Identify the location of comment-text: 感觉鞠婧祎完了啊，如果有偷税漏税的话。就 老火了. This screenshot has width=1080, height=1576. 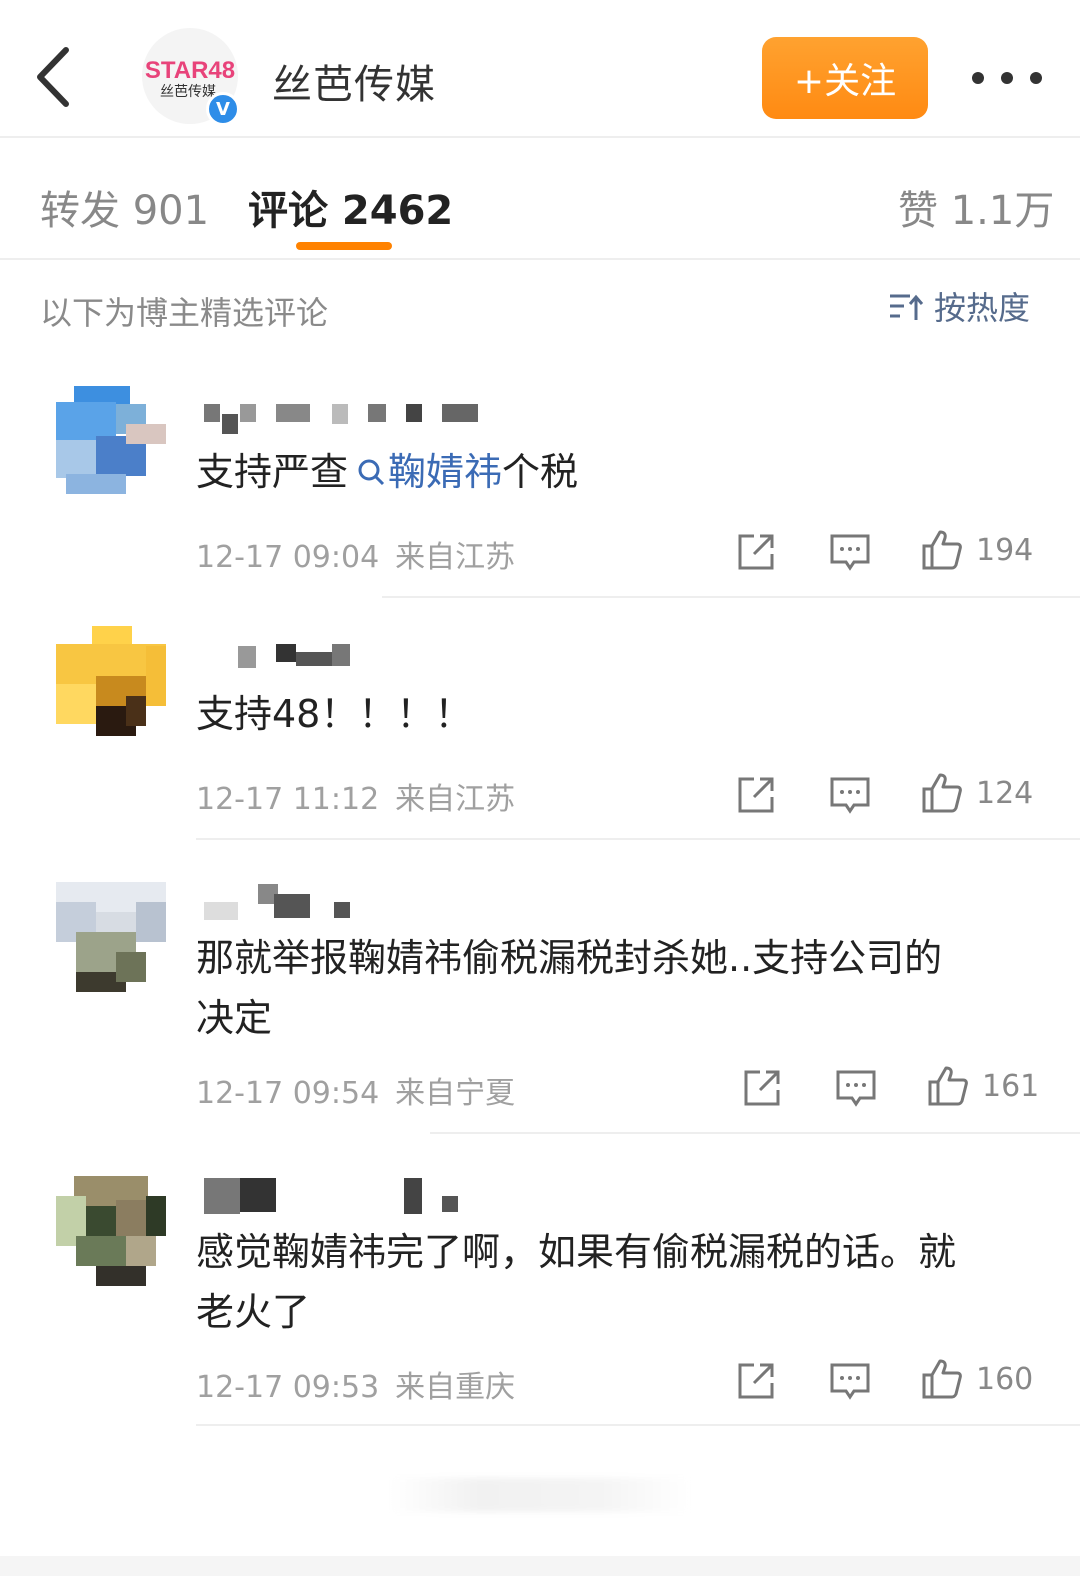
(621, 1282).